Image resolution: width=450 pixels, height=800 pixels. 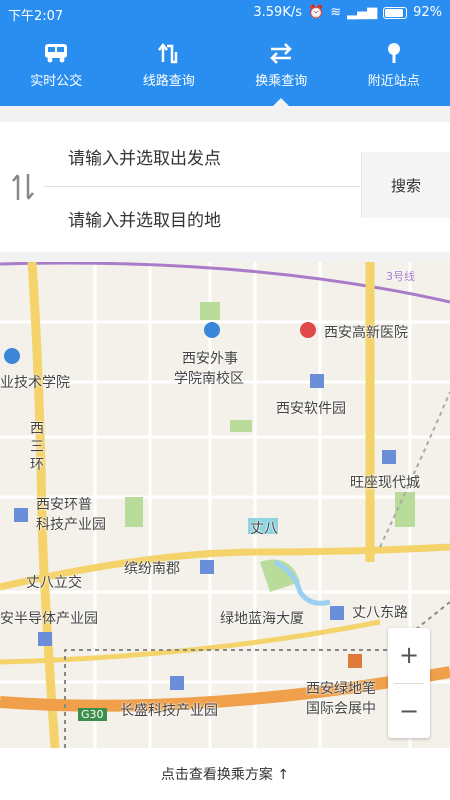 What do you see at coordinates (385, 483) in the screenshot?
I see `map-label-poi: 旺座现代城` at bounding box center [385, 483].